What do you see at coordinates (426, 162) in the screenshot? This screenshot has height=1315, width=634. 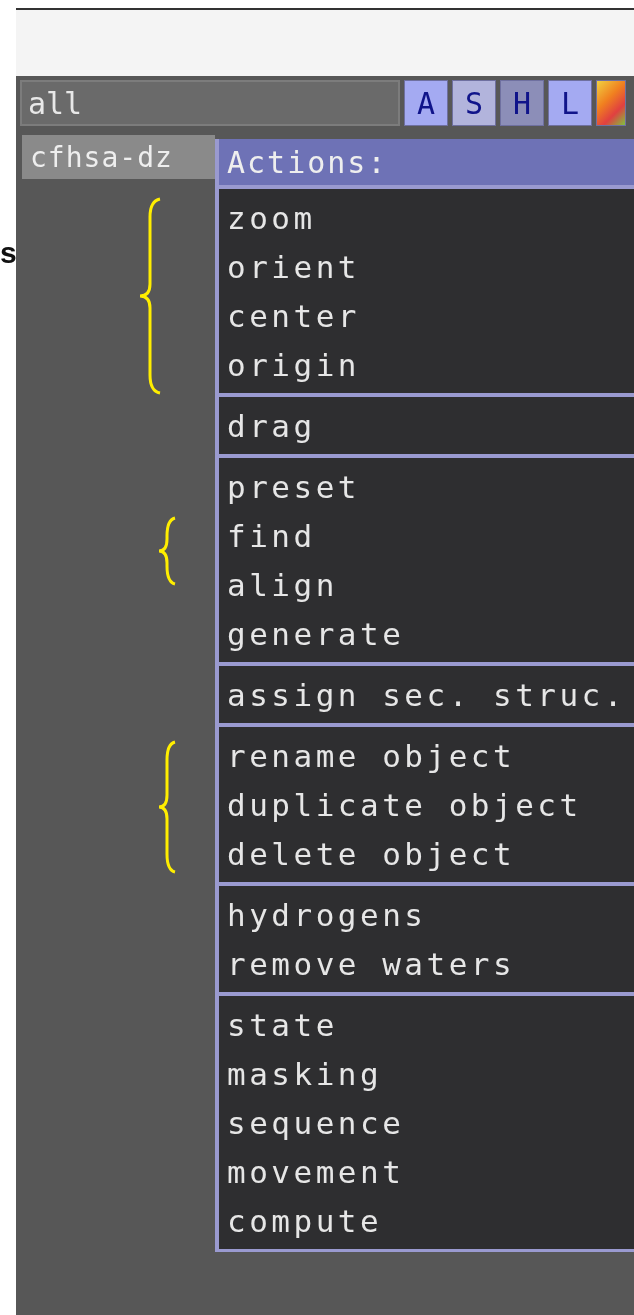 I see `menu-title: Actions:` at bounding box center [426, 162].